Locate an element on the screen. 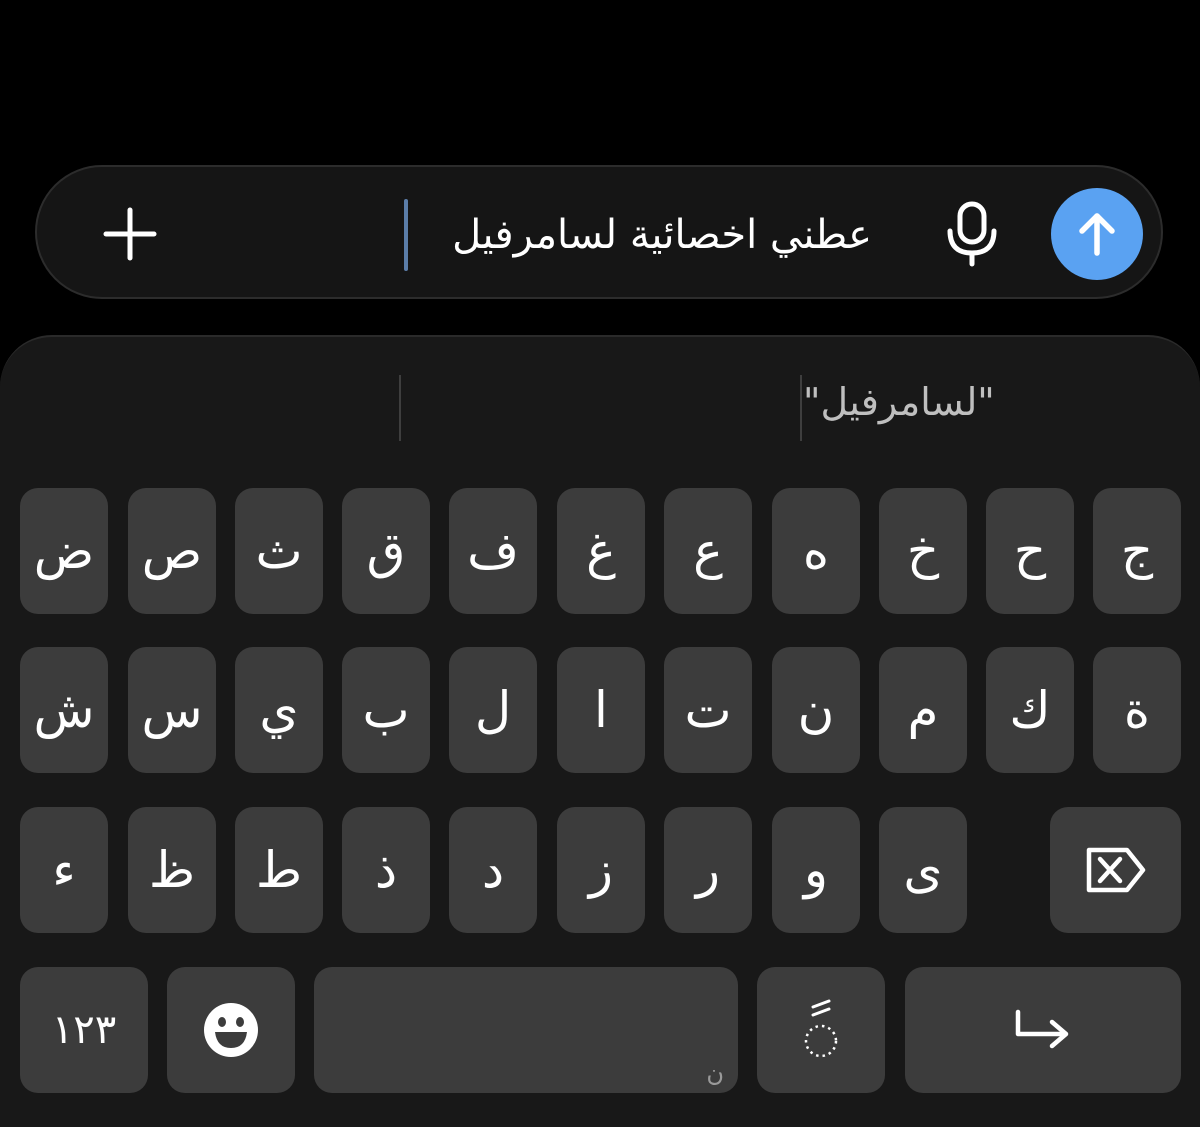  dotted-circle-icon is located at coordinates (821, 1028).